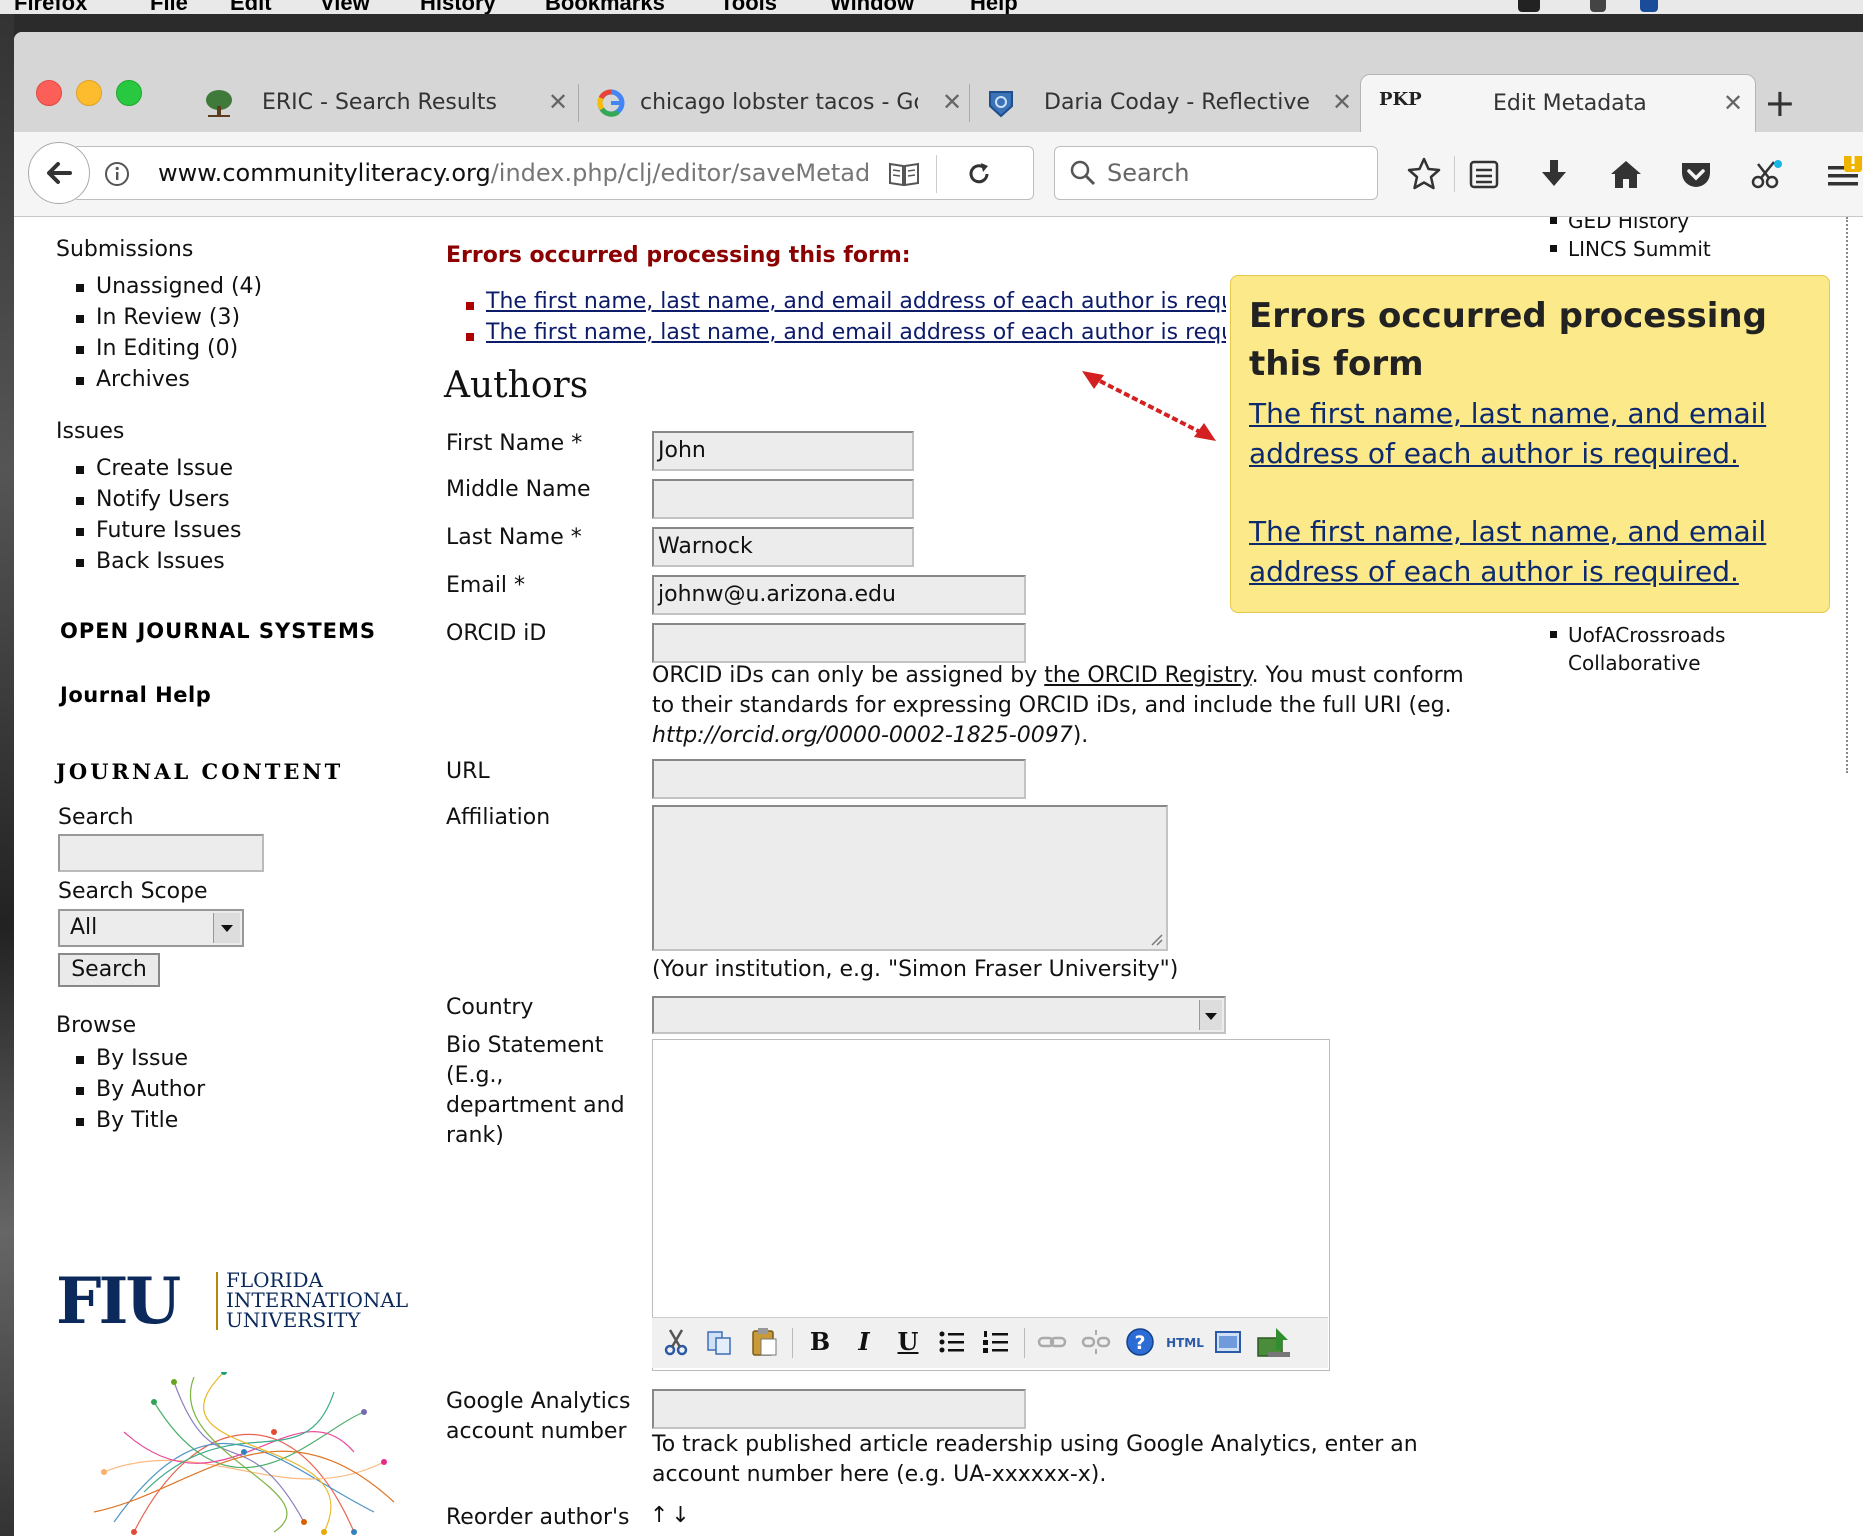 The height and width of the screenshot is (1536, 1863). I want to click on google-analytics-field, so click(839, 1409).